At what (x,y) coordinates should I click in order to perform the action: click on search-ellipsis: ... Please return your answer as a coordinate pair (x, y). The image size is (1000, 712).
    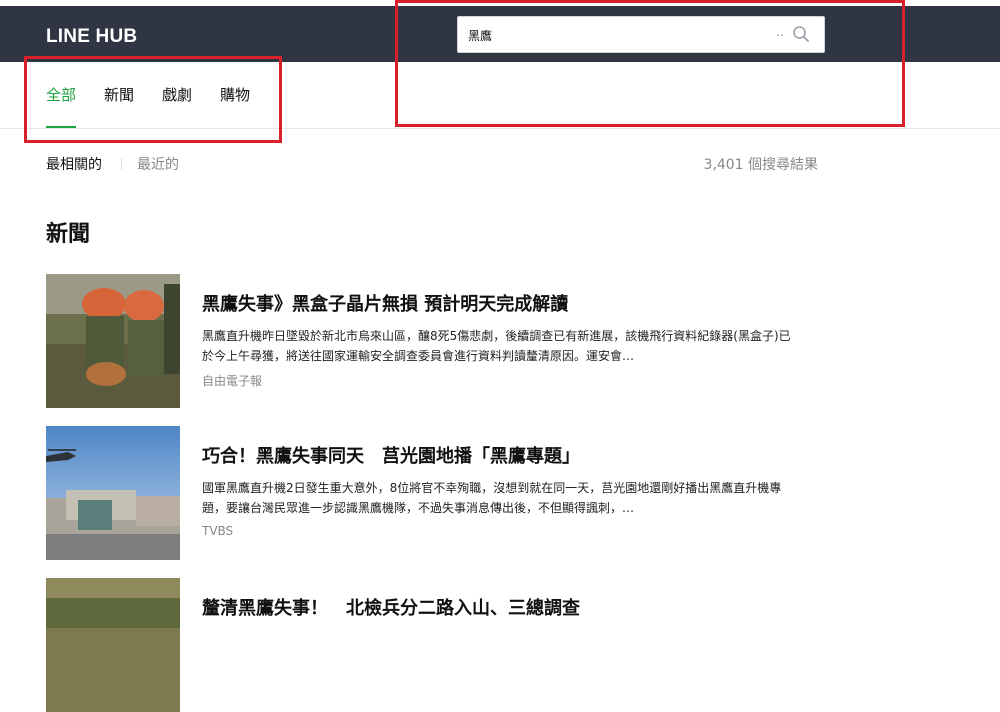
    Looking at the image, I should click on (780, 32).